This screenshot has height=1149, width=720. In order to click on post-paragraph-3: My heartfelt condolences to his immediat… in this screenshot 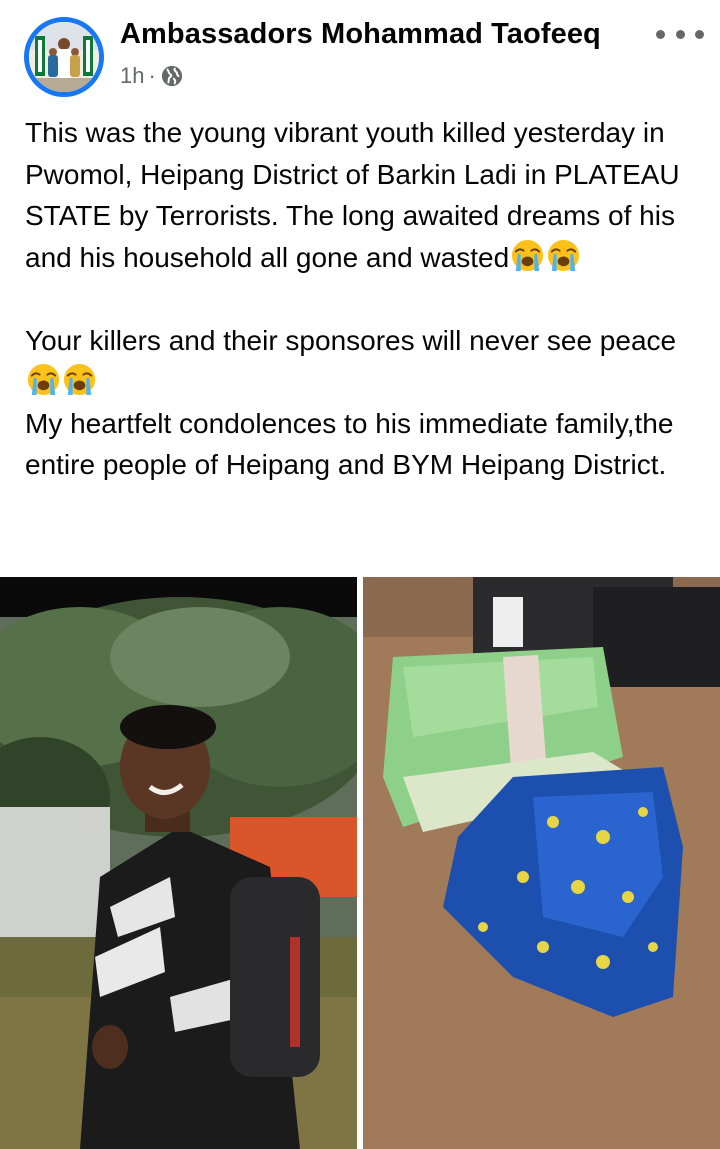, I will do `click(365, 444)`.